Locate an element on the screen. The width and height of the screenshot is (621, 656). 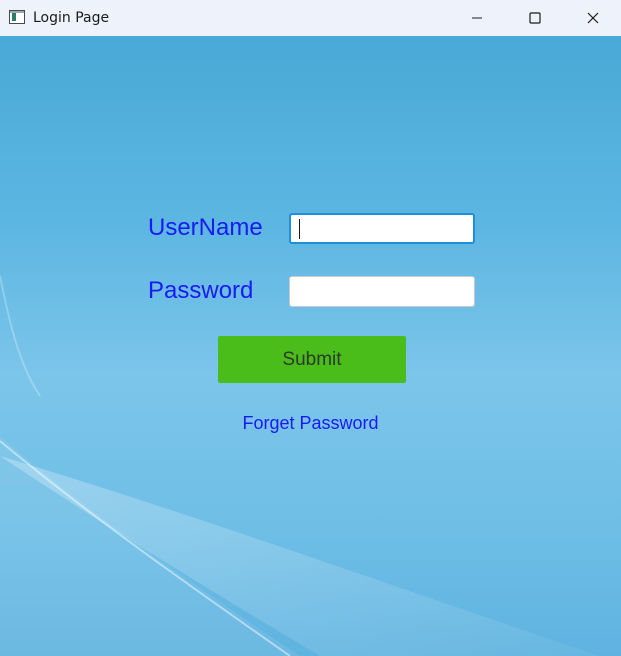
close-icon is located at coordinates (593, 18).